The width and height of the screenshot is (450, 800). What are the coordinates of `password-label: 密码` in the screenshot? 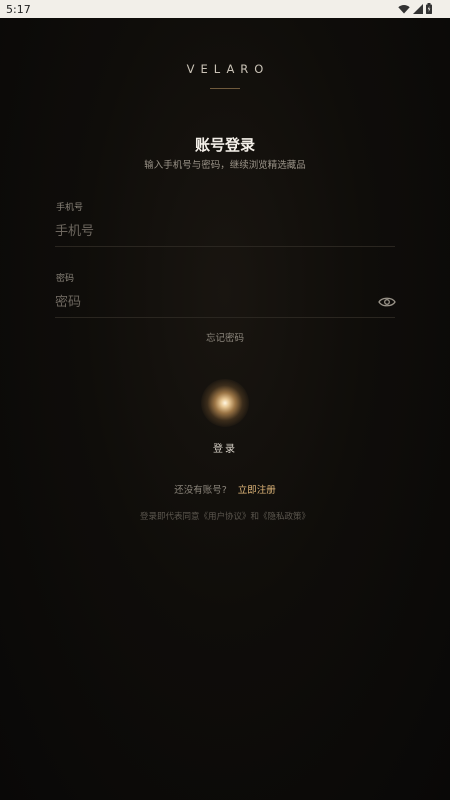 It's located at (65, 279).